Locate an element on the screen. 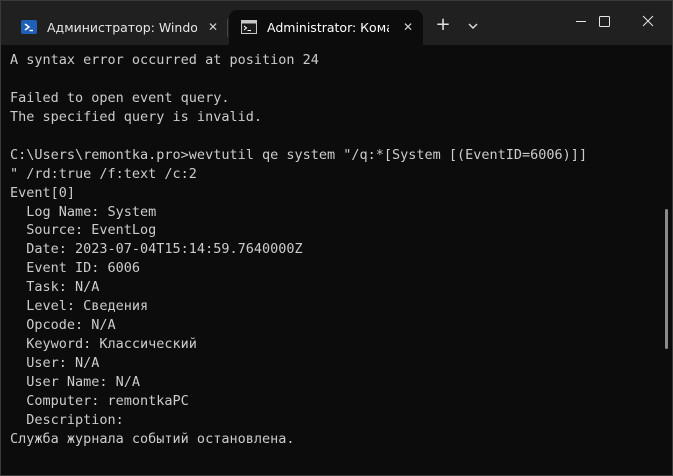  tab-powershell: Администратор: Windows PowerShell ✕ is located at coordinates (118, 27).